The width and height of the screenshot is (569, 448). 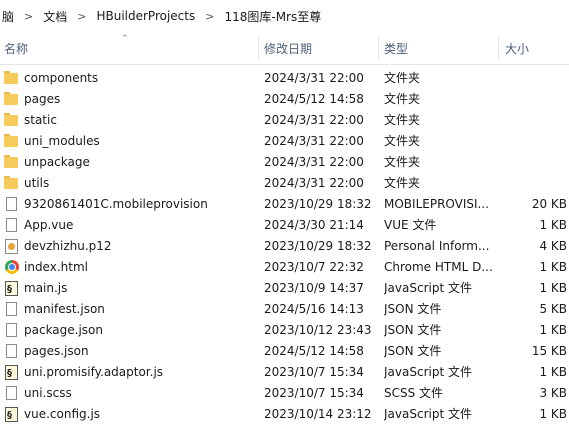 I want to click on file-name: App.vue, so click(x=49, y=225).